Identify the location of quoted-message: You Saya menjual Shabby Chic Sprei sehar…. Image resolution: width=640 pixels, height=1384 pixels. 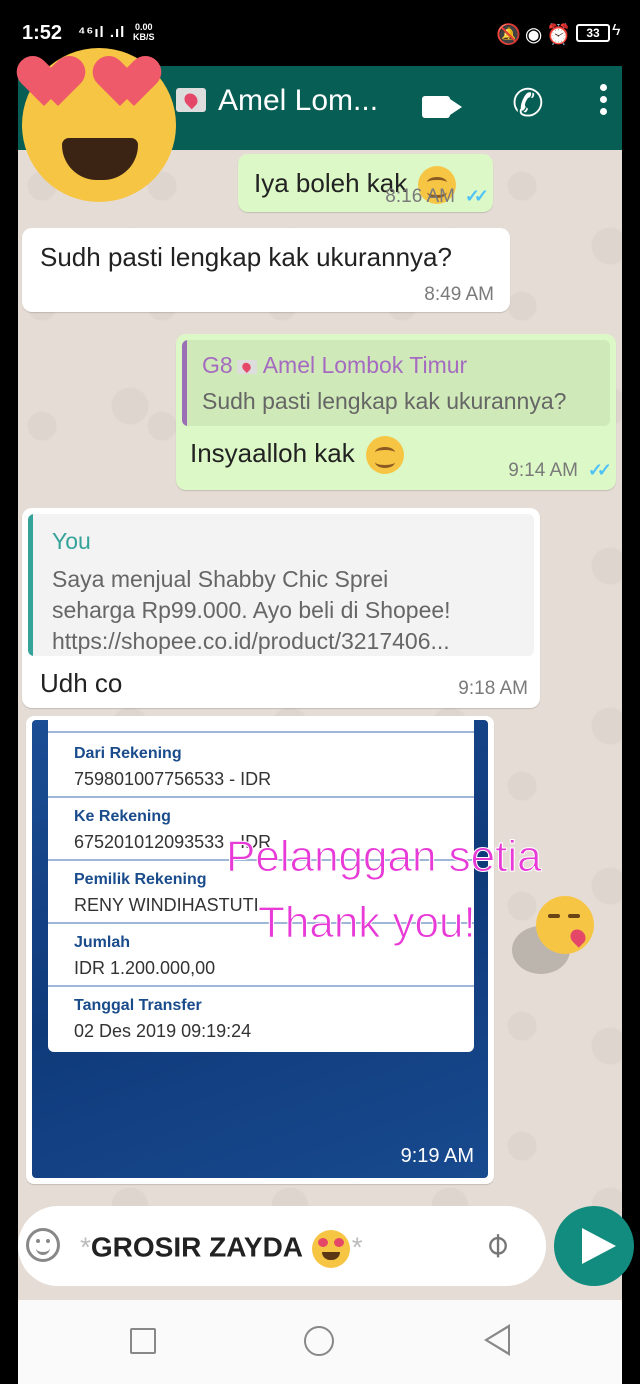
(281, 585).